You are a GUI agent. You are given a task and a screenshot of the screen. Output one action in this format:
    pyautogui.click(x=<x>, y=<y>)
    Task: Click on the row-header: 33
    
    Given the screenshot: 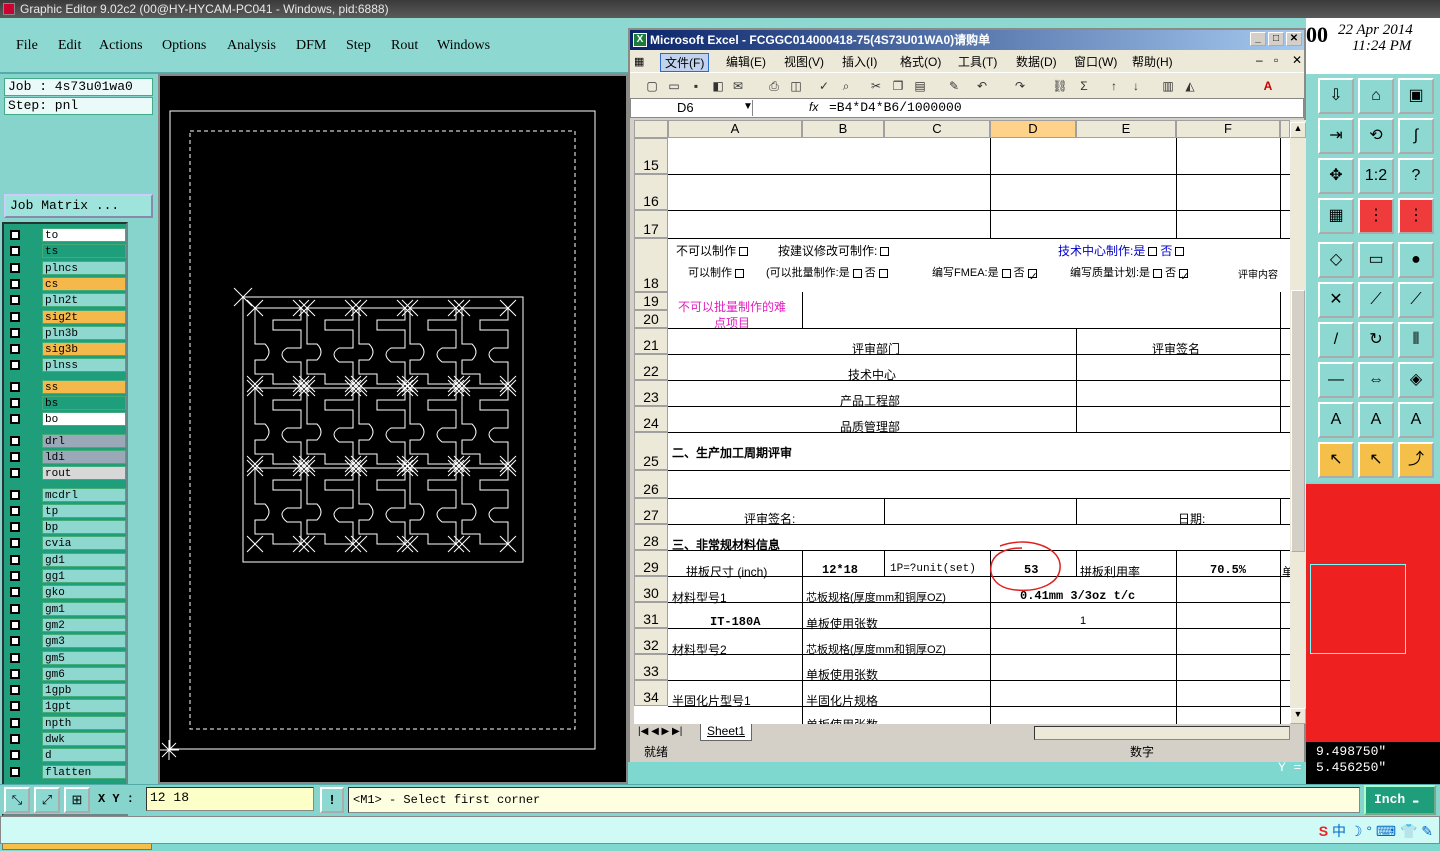 What is the action you would take?
    pyautogui.click(x=651, y=667)
    